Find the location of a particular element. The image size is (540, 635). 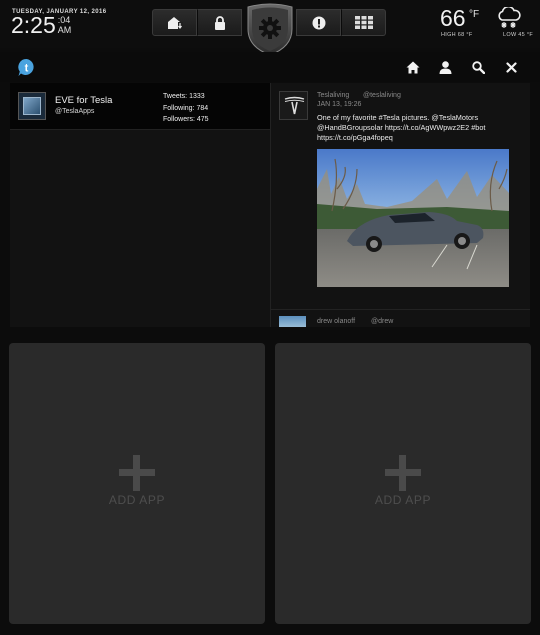

temp-low: LOW 45 °F is located at coordinates (518, 35).